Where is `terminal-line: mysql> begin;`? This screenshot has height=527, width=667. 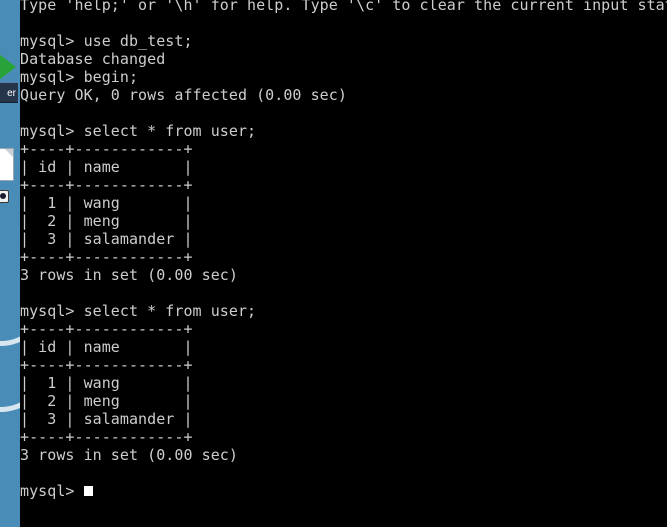 terminal-line: mysql> begin; is located at coordinates (79, 77).